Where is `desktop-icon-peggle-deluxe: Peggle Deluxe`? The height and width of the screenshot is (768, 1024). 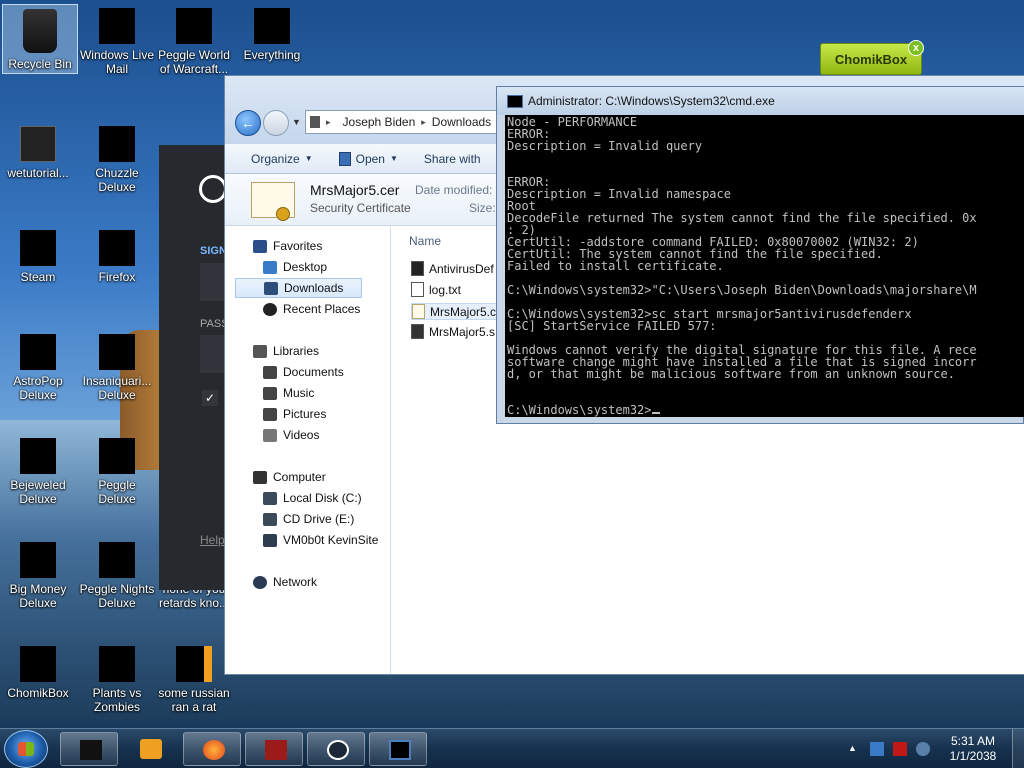
desktop-icon-peggle-deluxe: Peggle Deluxe is located at coordinates (117, 470).